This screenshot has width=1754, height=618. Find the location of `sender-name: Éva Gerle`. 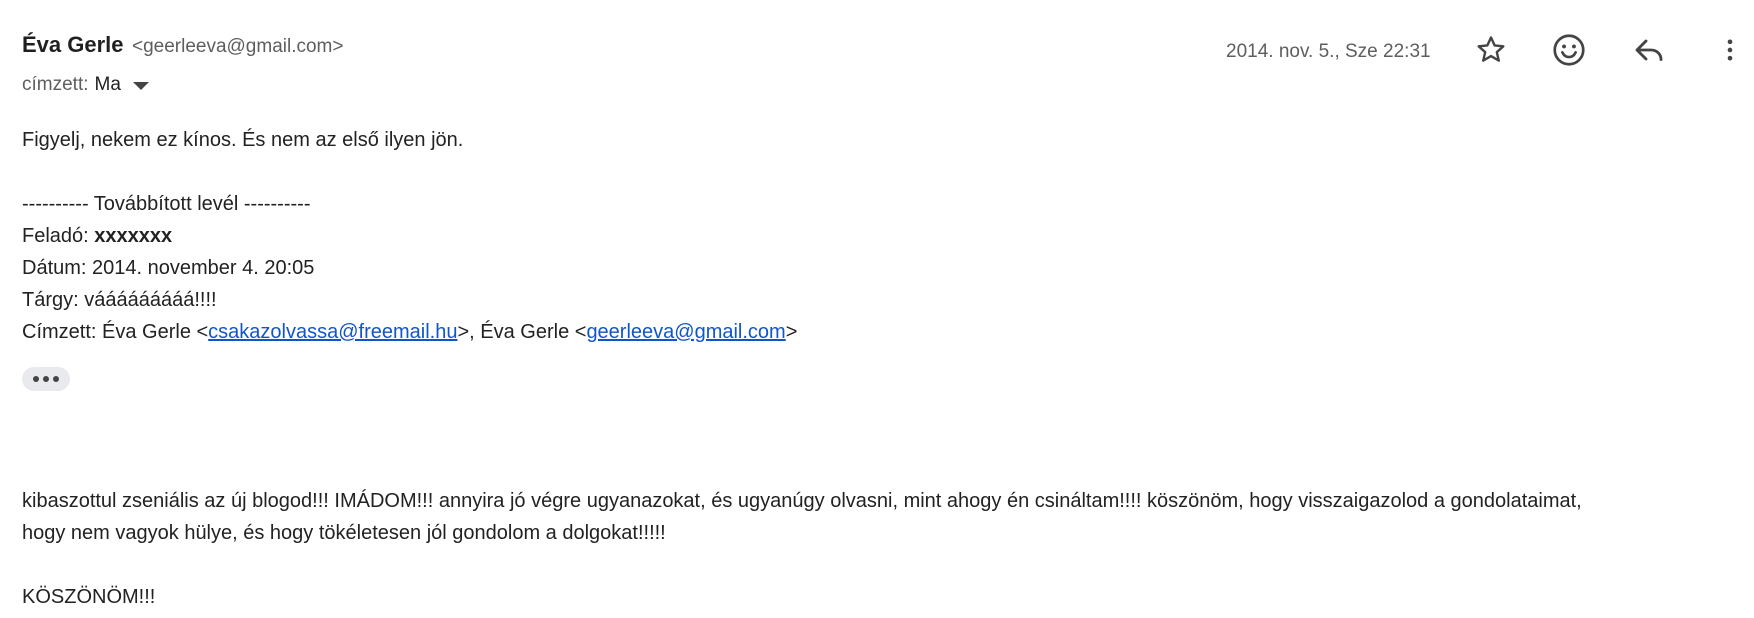

sender-name: Éva Gerle is located at coordinates (73, 44).